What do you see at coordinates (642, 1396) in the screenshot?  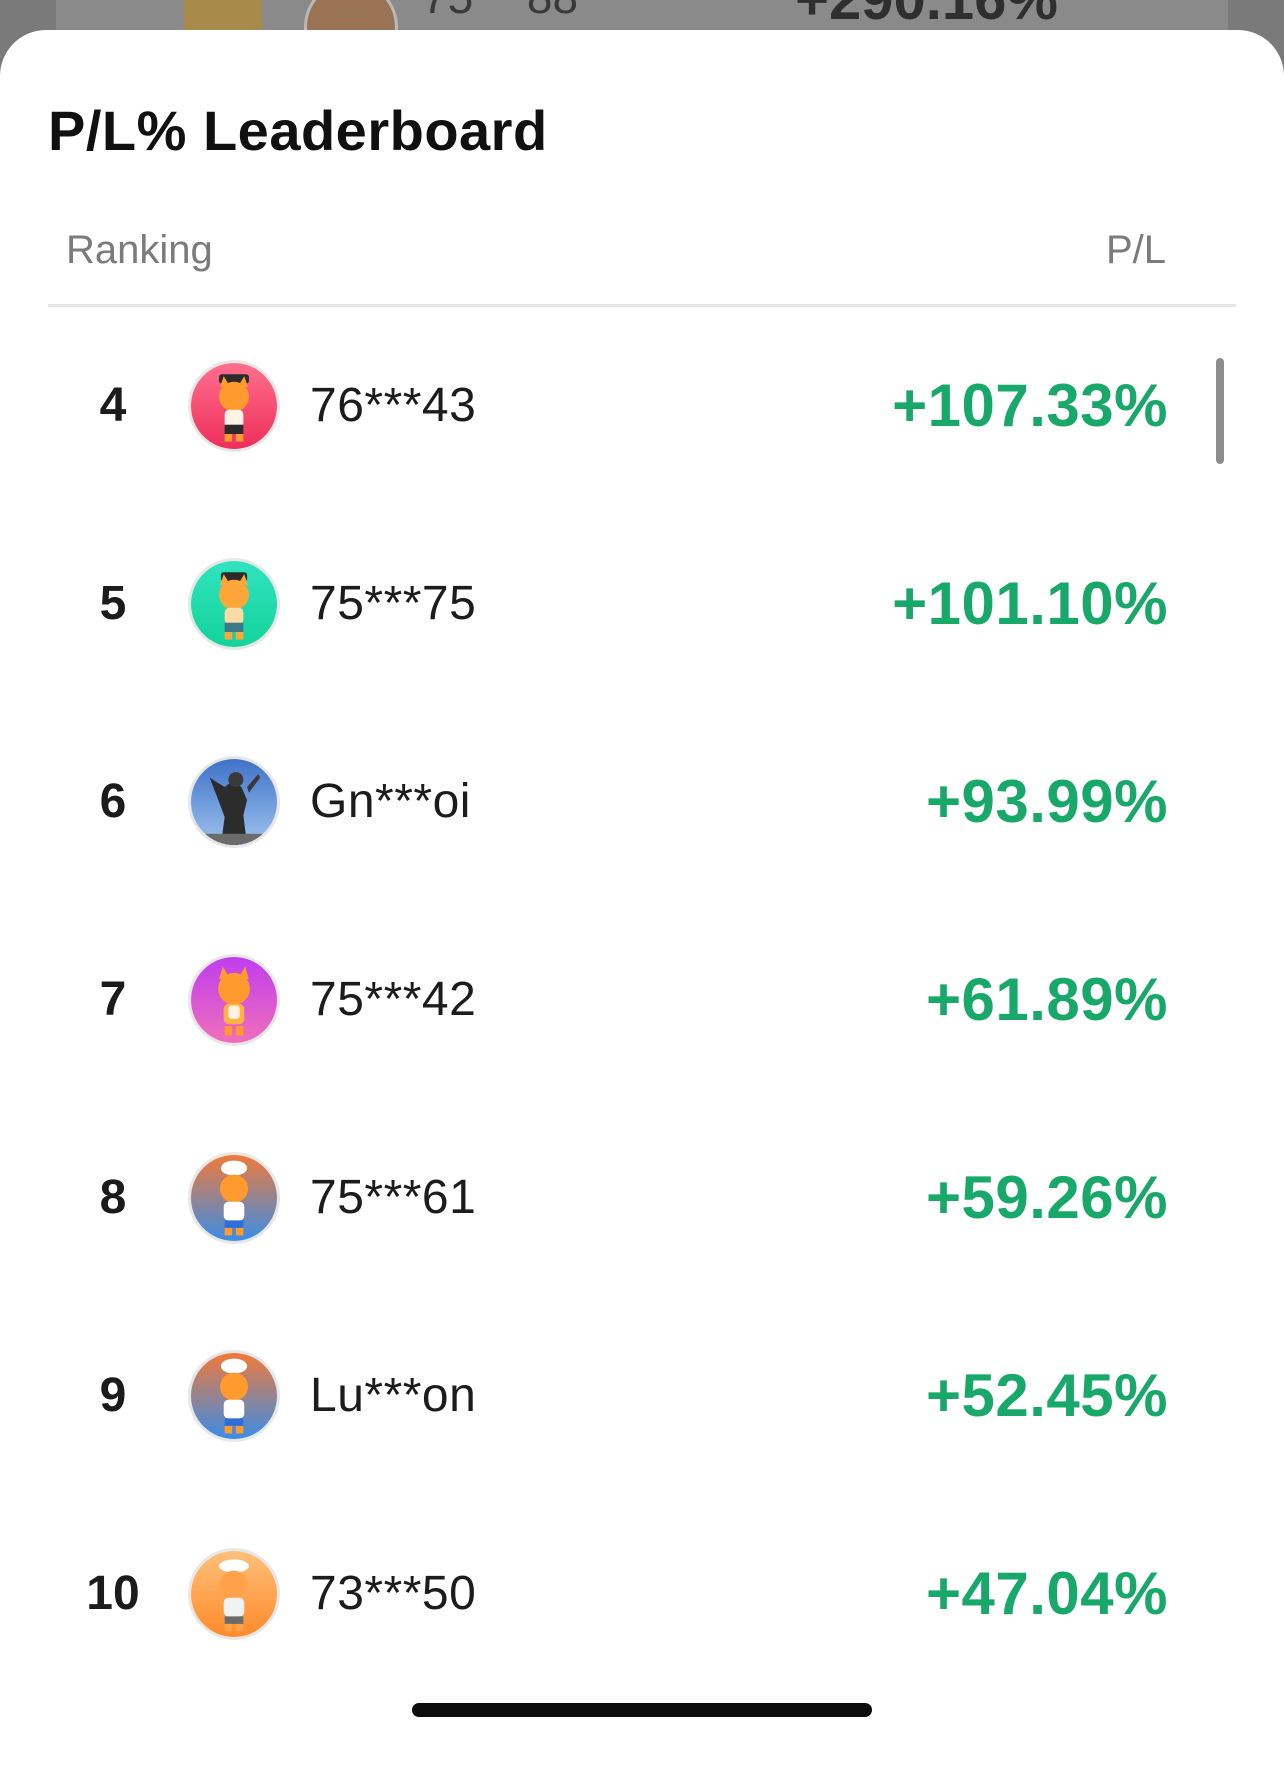 I see `leaderboard-row: 9 Lu***on +52.45%` at bounding box center [642, 1396].